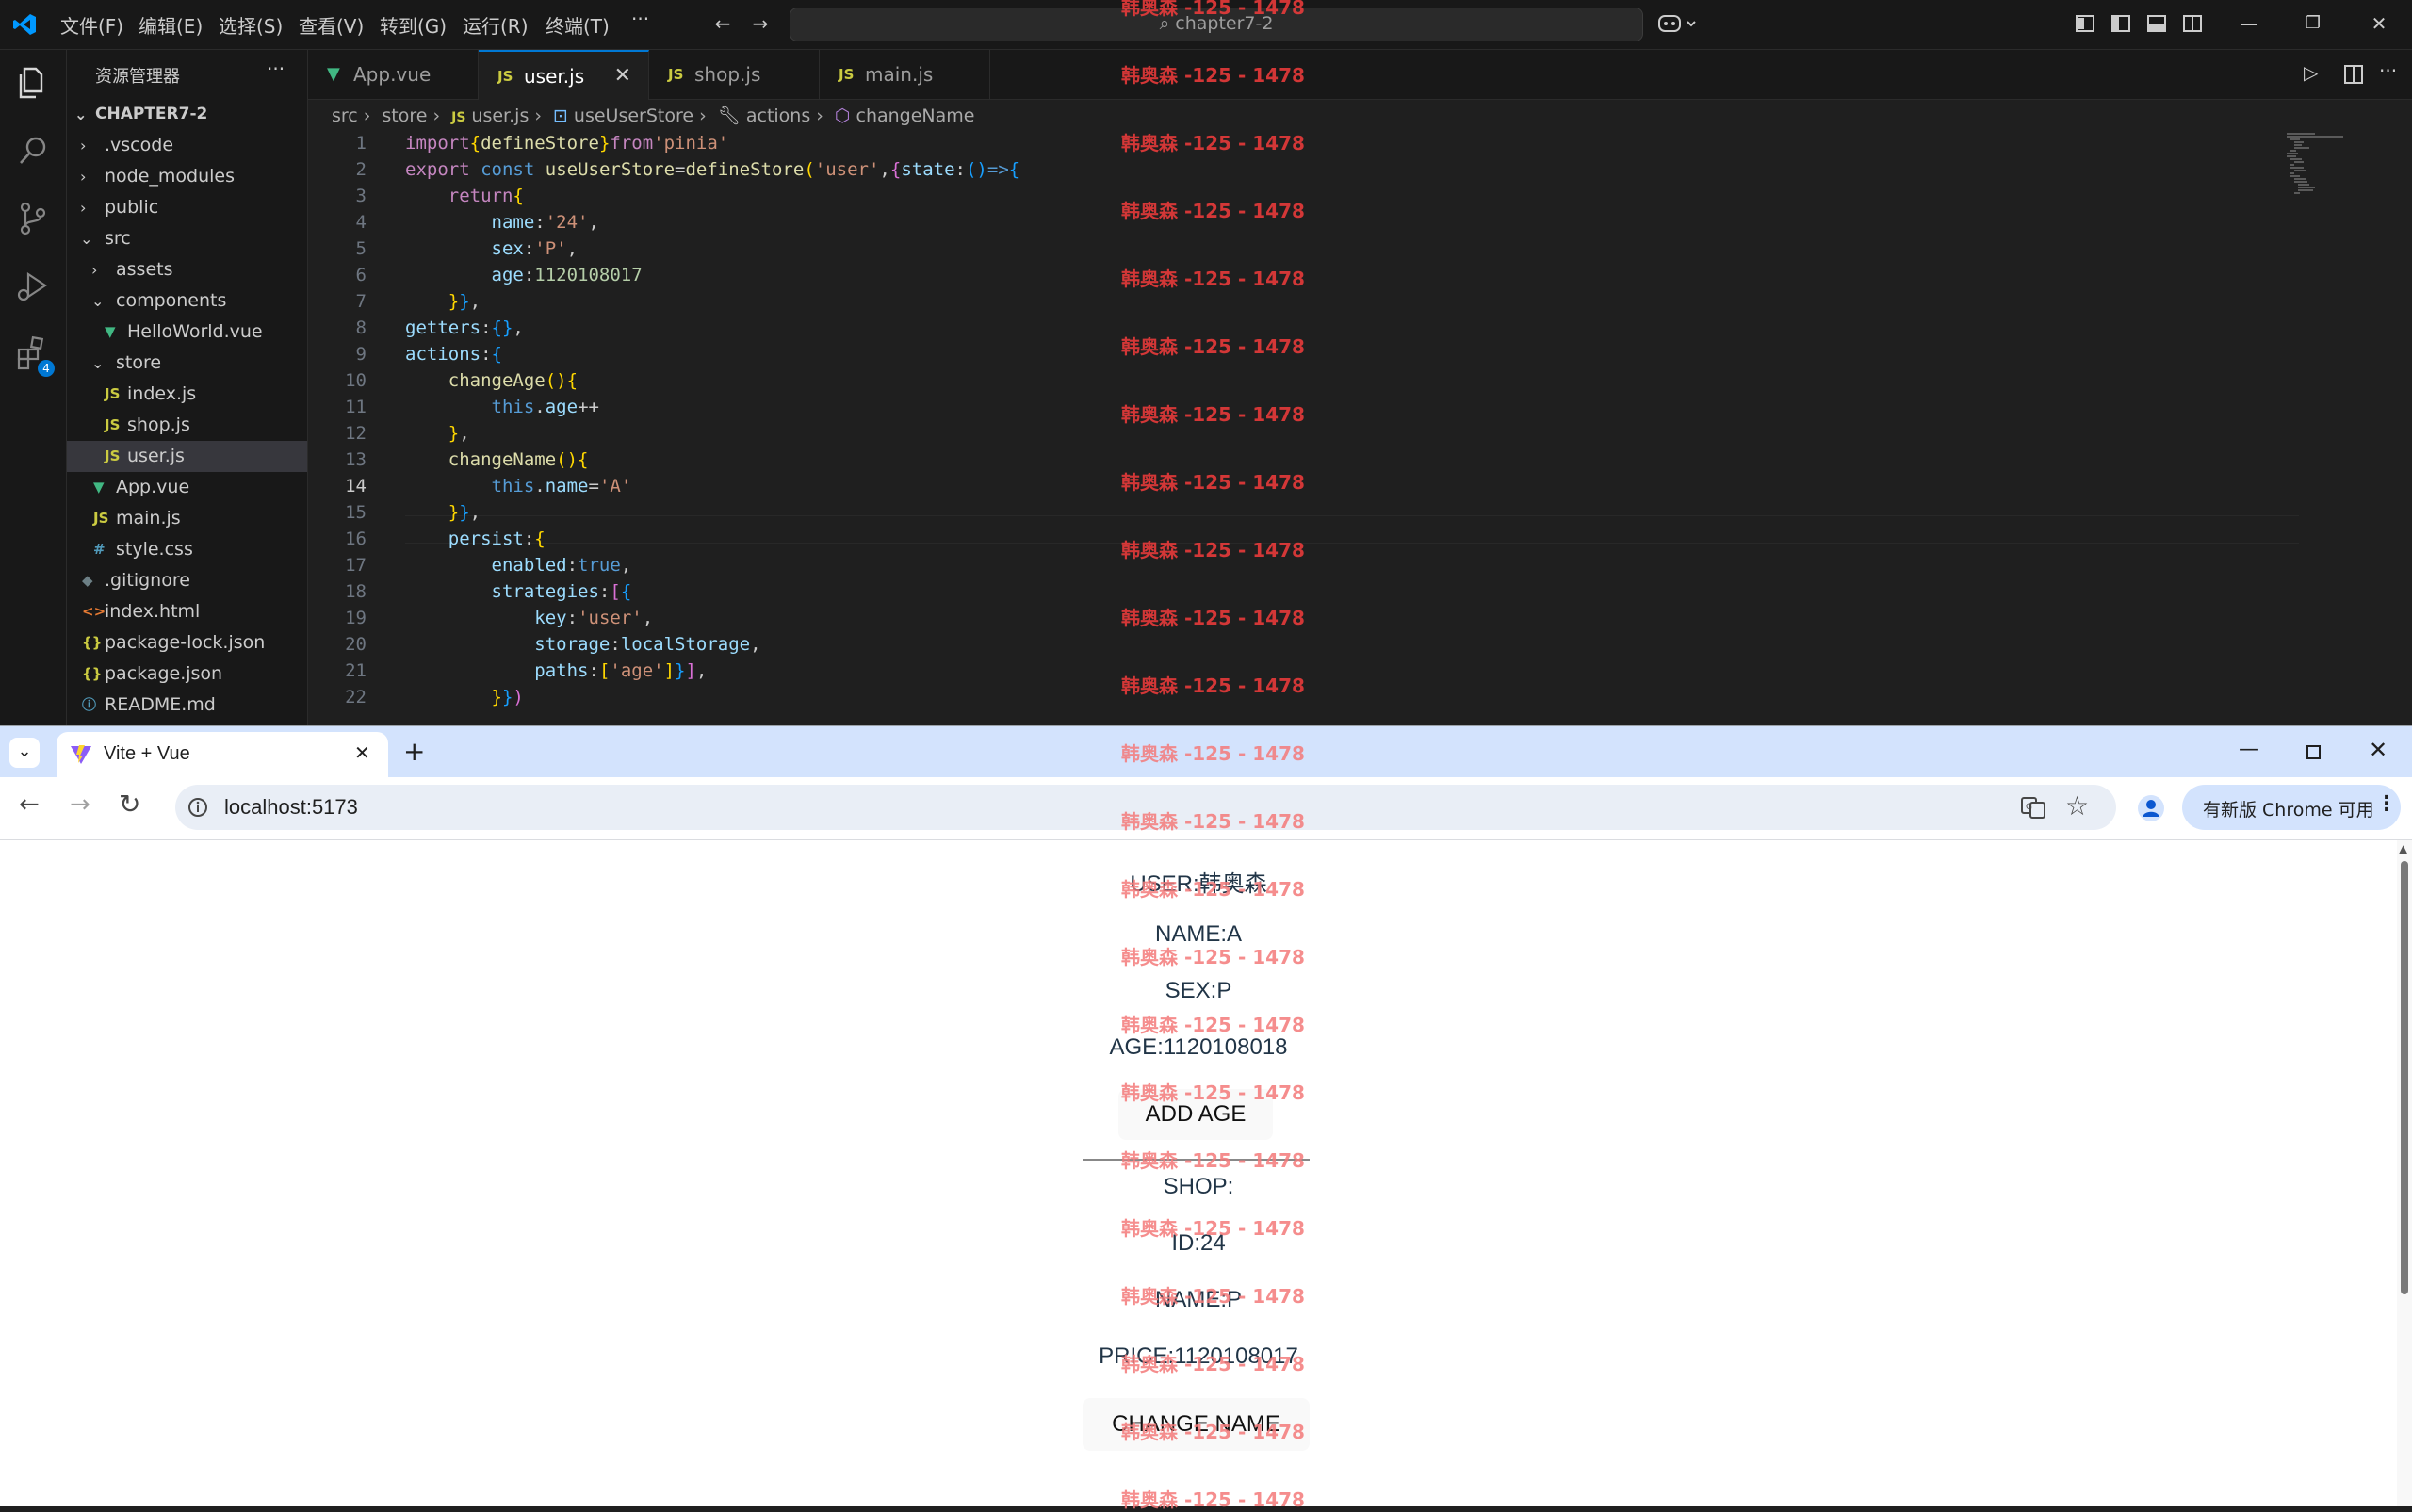 The image size is (2412, 1512). What do you see at coordinates (2120, 23) in the screenshot?
I see `toggle-primary-sidebar-icon` at bounding box center [2120, 23].